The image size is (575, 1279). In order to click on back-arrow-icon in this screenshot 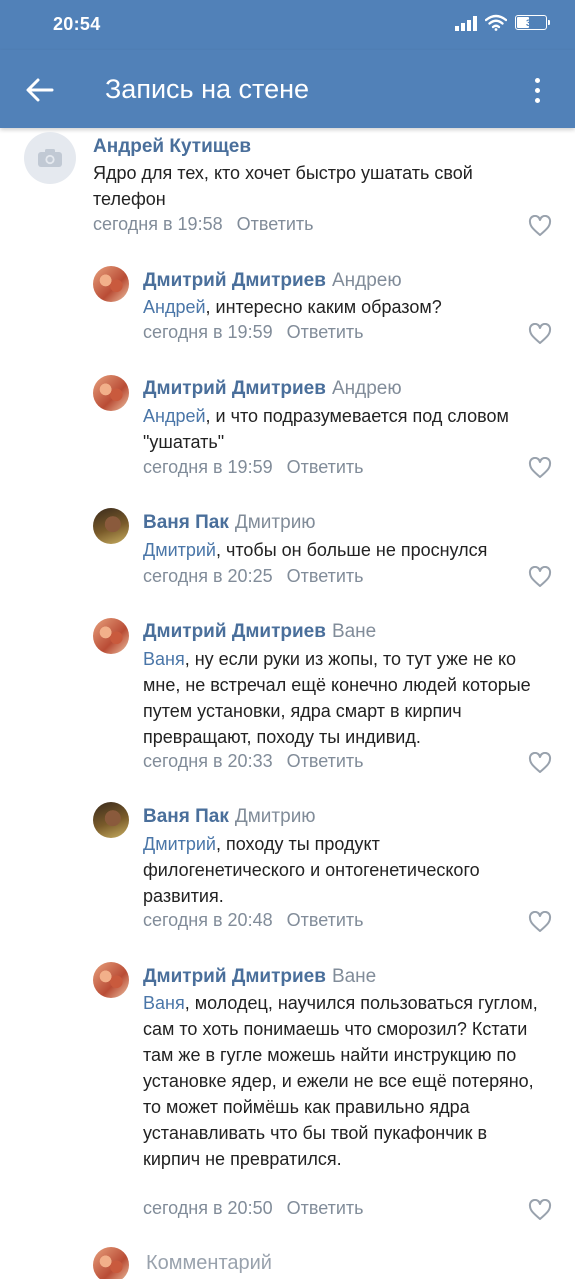, I will do `click(40, 90)`.